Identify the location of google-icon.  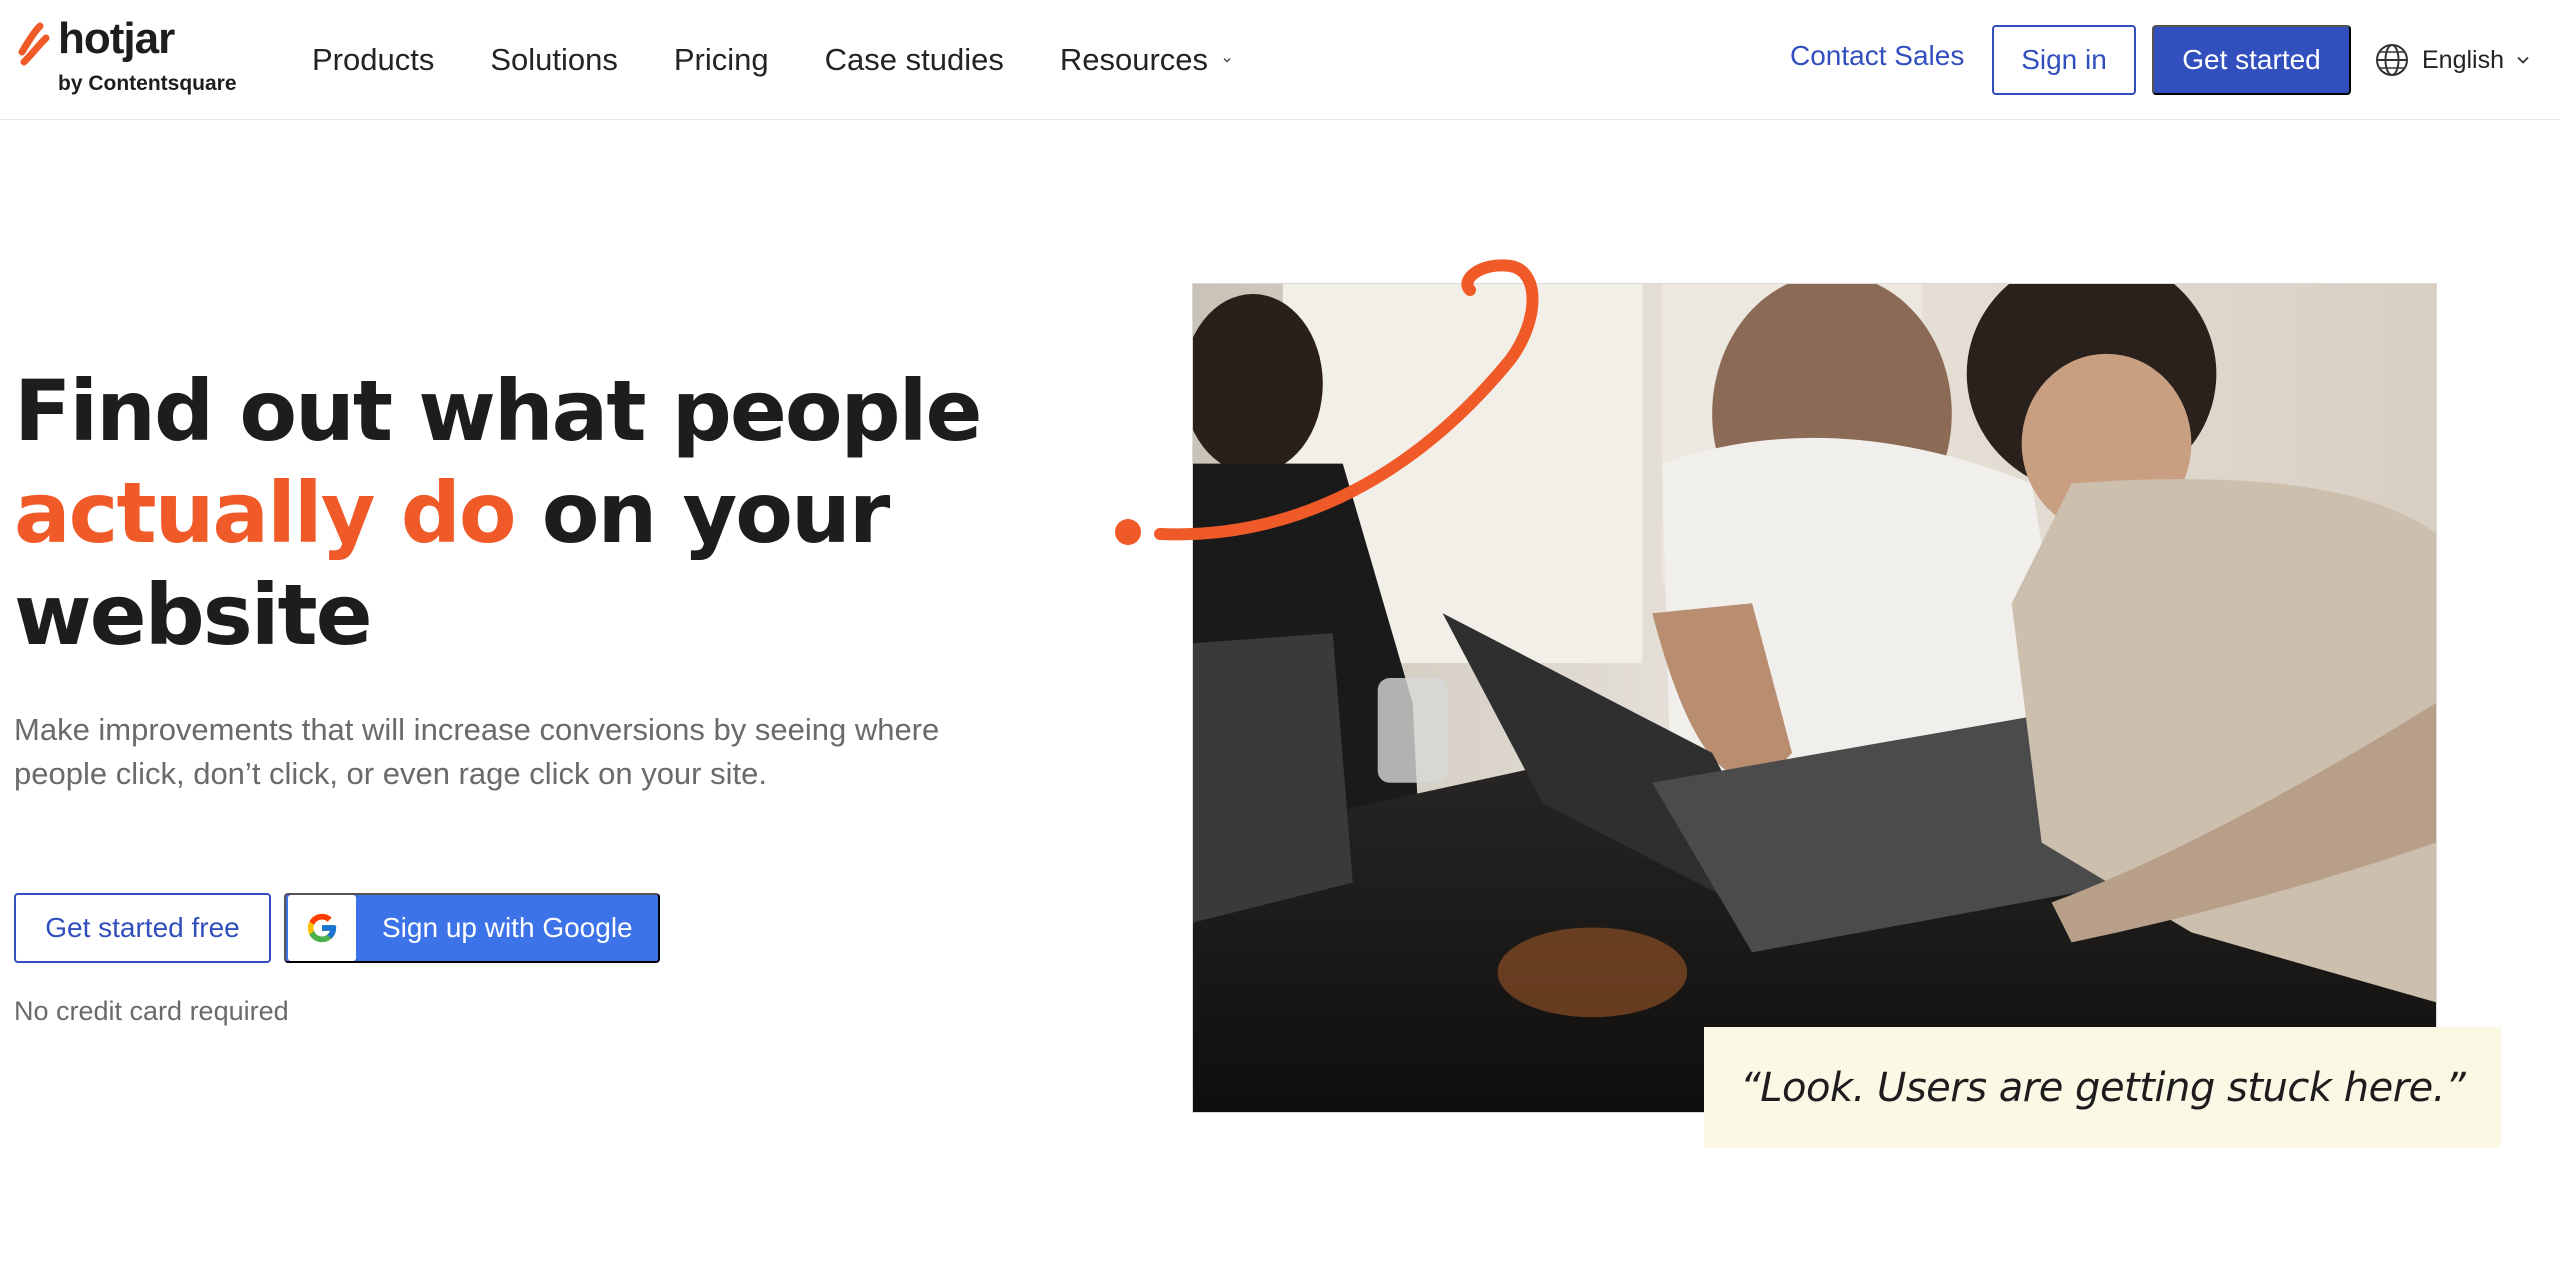
(322, 928).